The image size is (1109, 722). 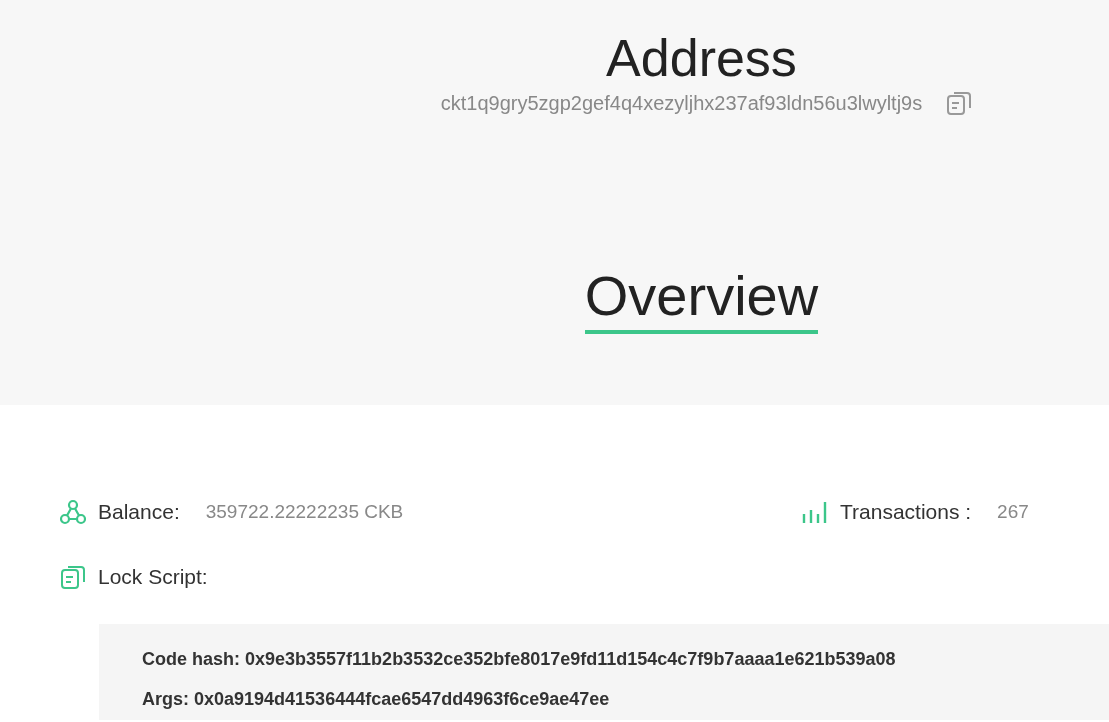 What do you see at coordinates (701, 58) in the screenshot?
I see `page-title: Address` at bounding box center [701, 58].